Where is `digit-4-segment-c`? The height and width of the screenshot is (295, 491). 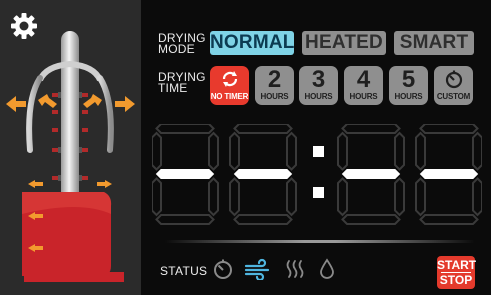 digit-4-segment-c is located at coordinates (477, 197).